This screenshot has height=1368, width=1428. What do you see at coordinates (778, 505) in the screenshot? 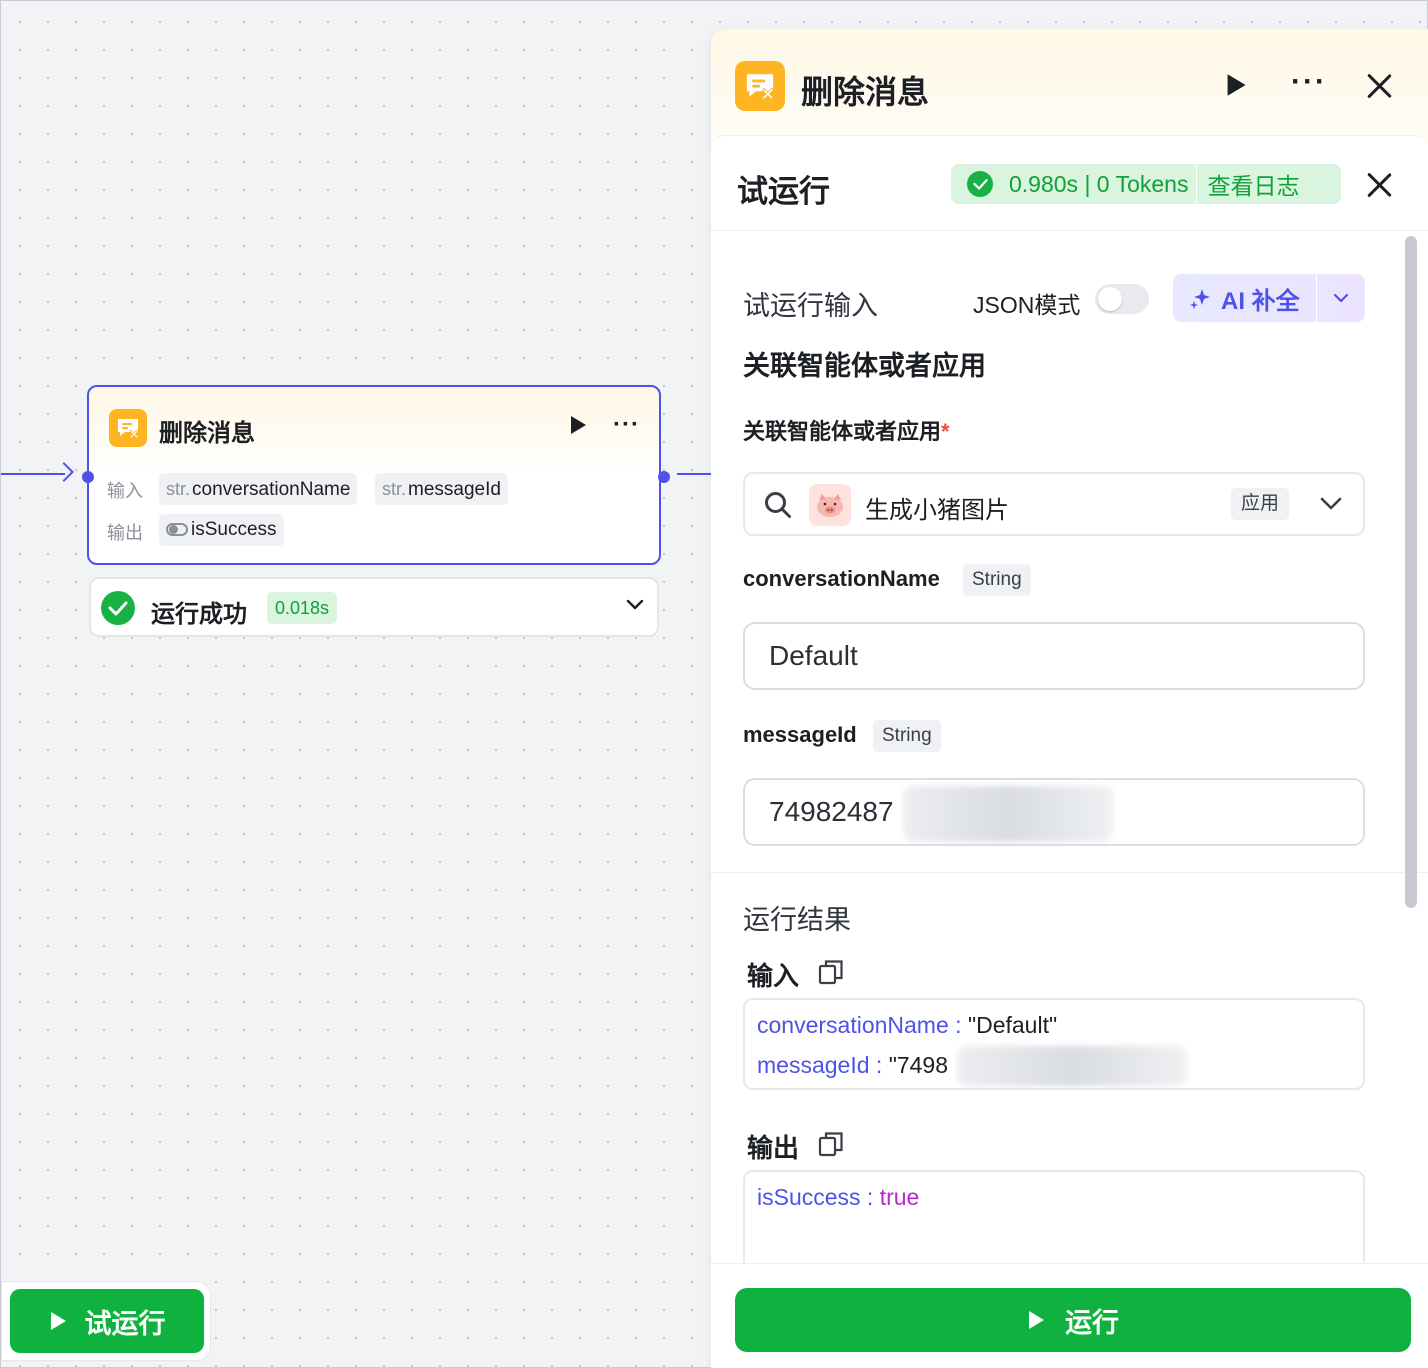
I see `search-icon` at bounding box center [778, 505].